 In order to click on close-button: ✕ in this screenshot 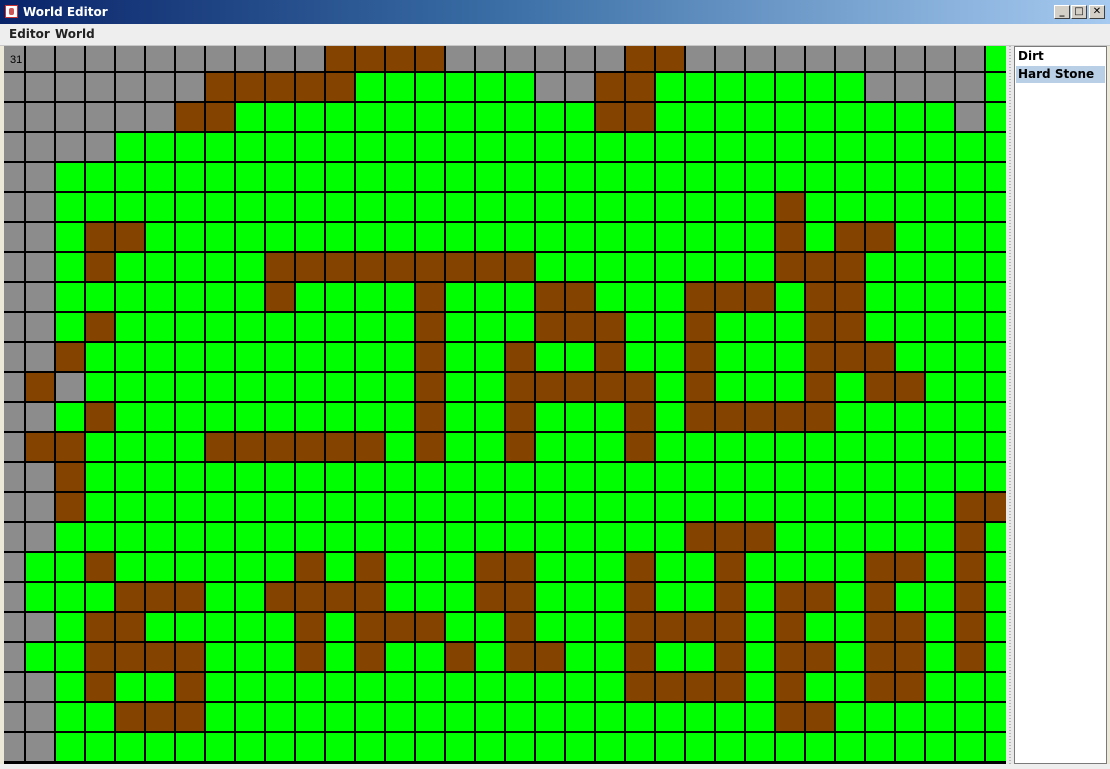, I will do `click(1097, 12)`.